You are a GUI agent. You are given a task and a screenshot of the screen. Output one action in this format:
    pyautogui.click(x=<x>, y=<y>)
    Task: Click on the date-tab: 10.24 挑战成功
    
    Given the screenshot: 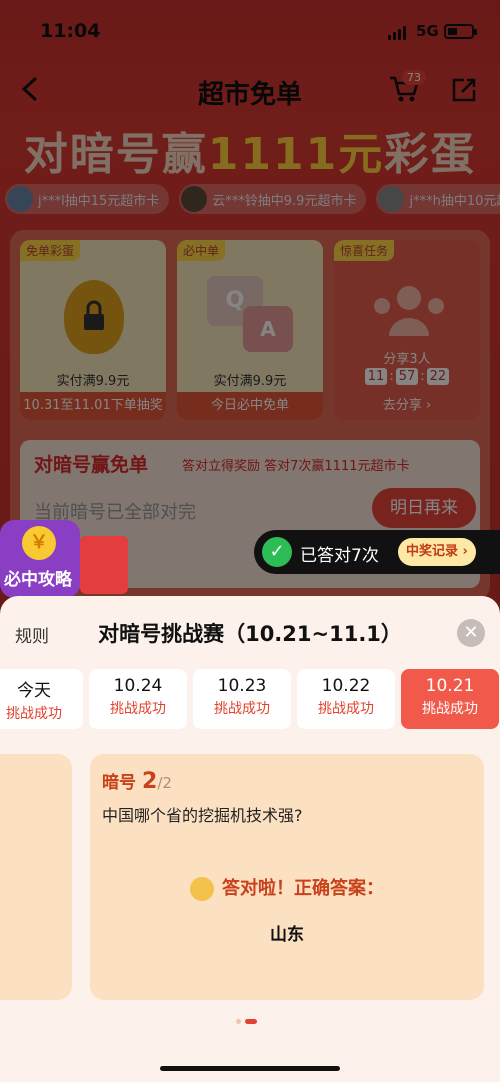 What is the action you would take?
    pyautogui.click(x=138, y=699)
    